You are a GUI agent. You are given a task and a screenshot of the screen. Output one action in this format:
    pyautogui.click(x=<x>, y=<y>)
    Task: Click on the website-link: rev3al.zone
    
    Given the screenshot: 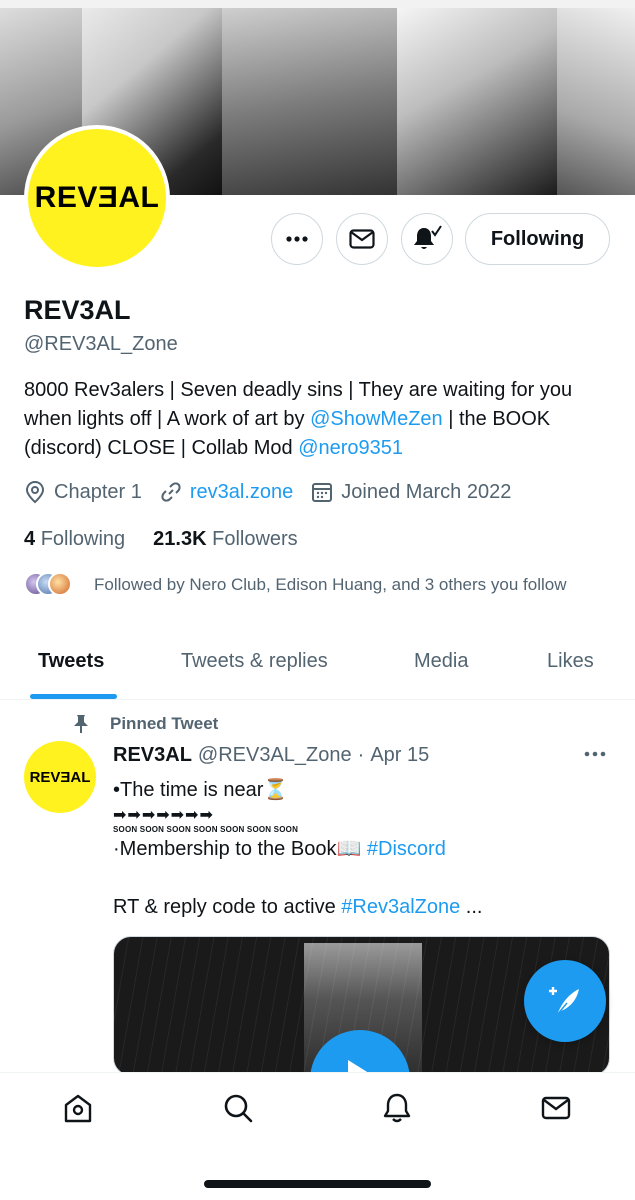 What is the action you would take?
    pyautogui.click(x=241, y=492)
    